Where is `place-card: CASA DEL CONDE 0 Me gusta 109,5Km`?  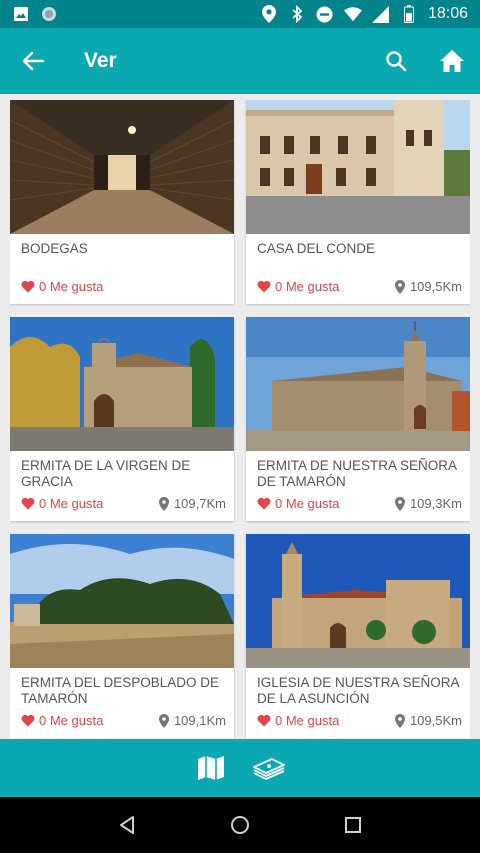
place-card: CASA DEL CONDE 0 Me gusta 109,5Km is located at coordinates (358, 202).